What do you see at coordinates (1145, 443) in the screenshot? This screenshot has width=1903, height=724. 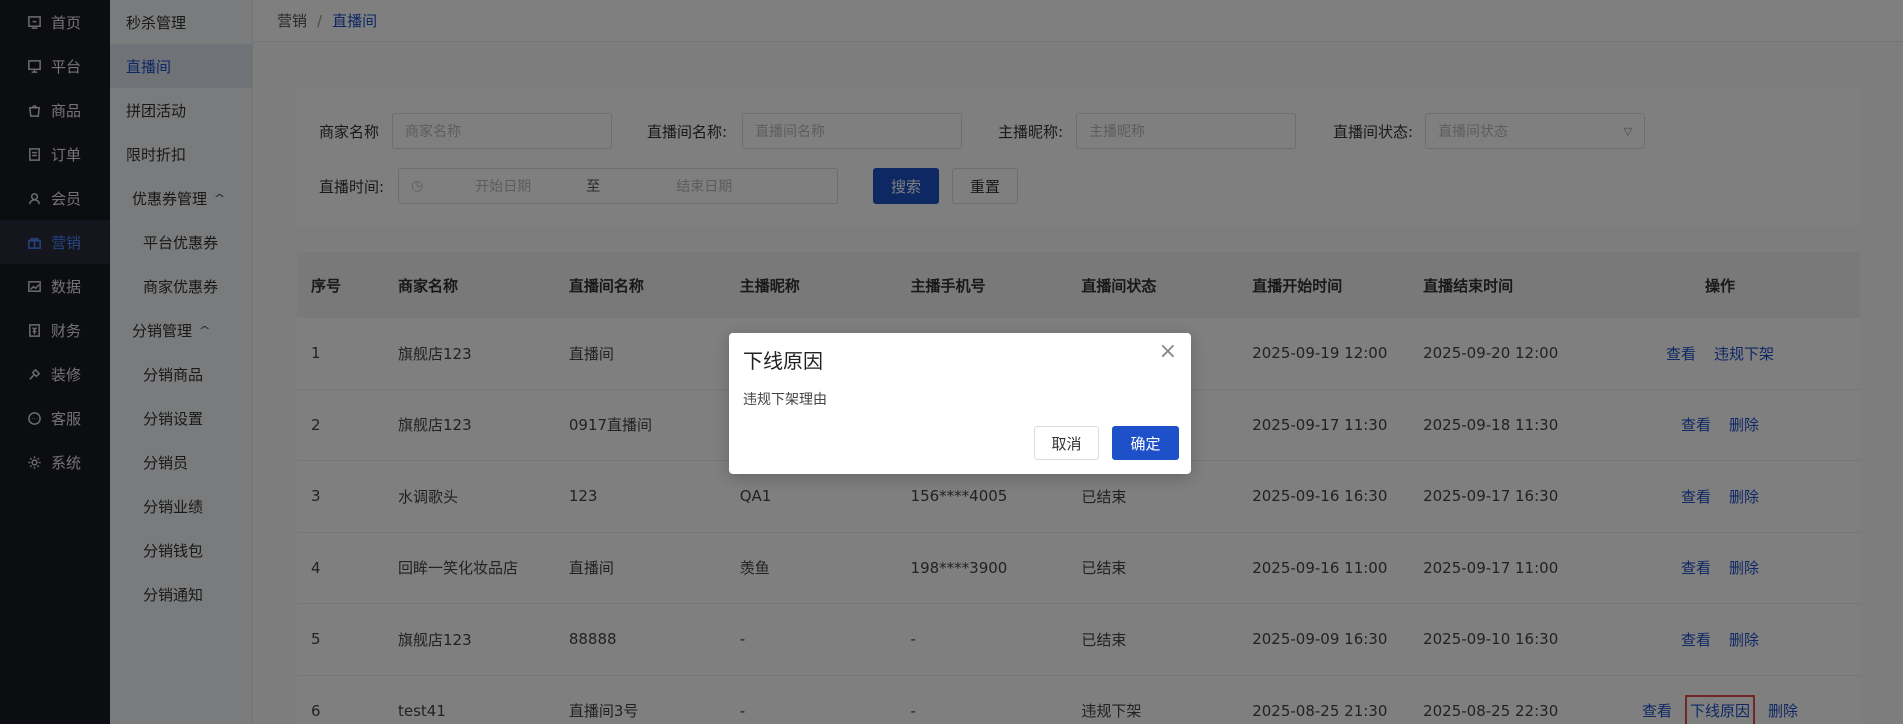 I see `confirm-button: 确定` at bounding box center [1145, 443].